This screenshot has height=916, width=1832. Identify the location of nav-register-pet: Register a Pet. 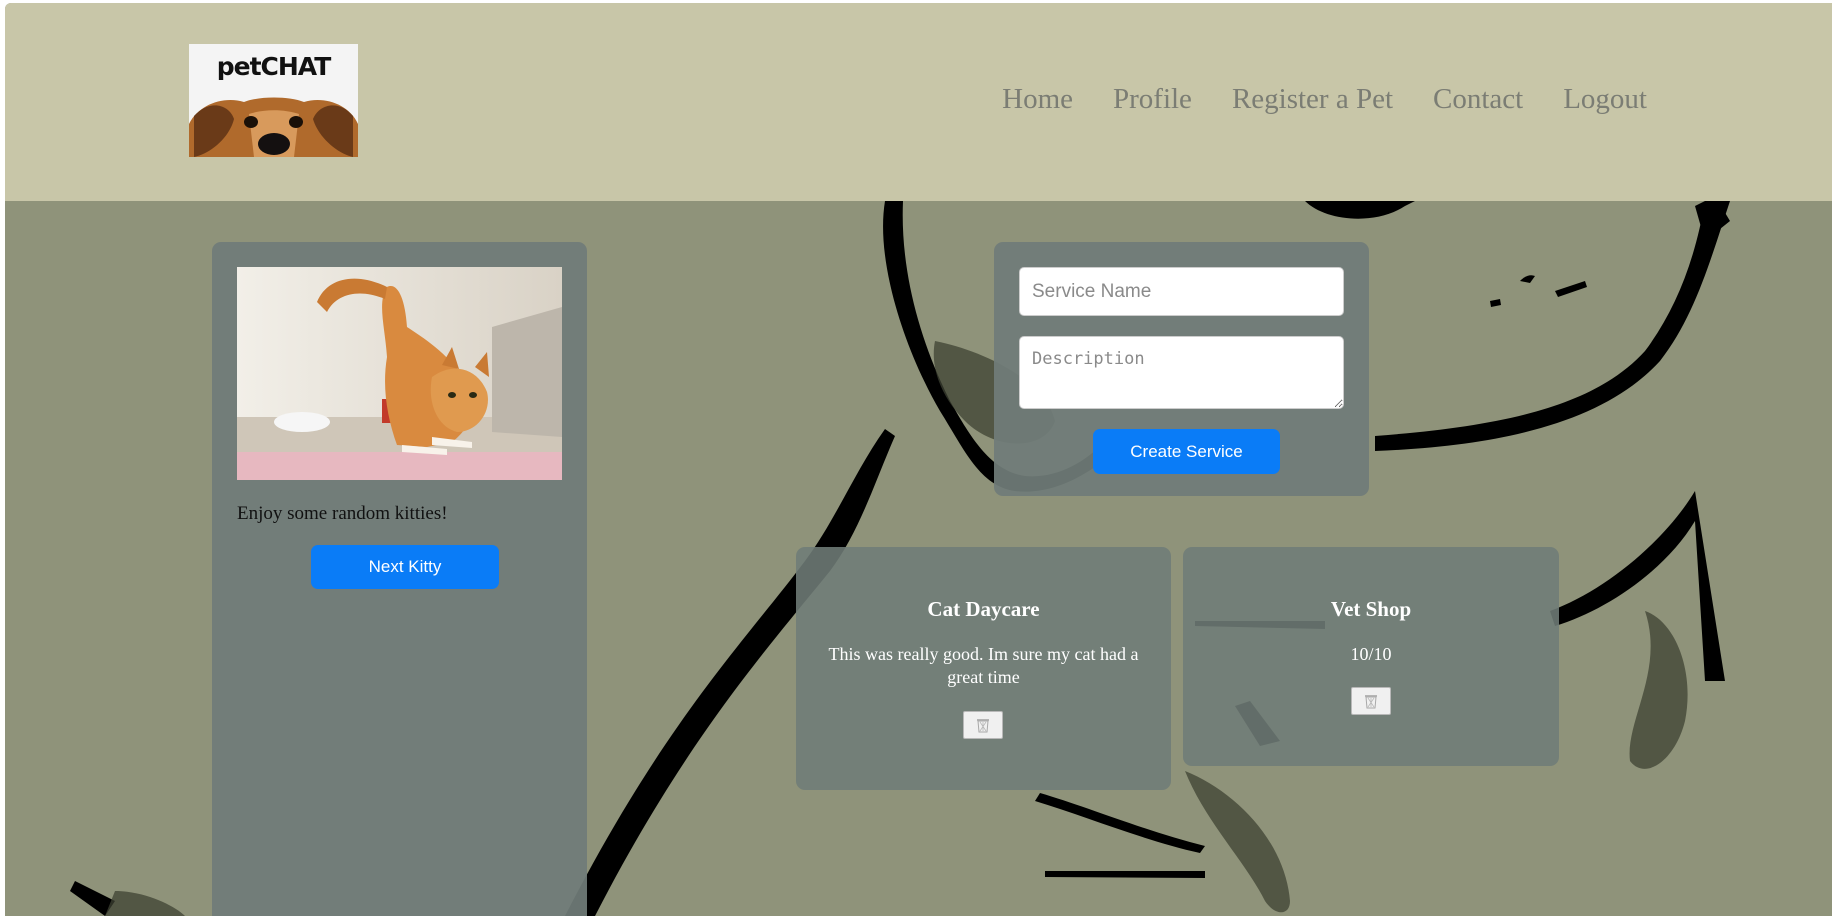
(1312, 99).